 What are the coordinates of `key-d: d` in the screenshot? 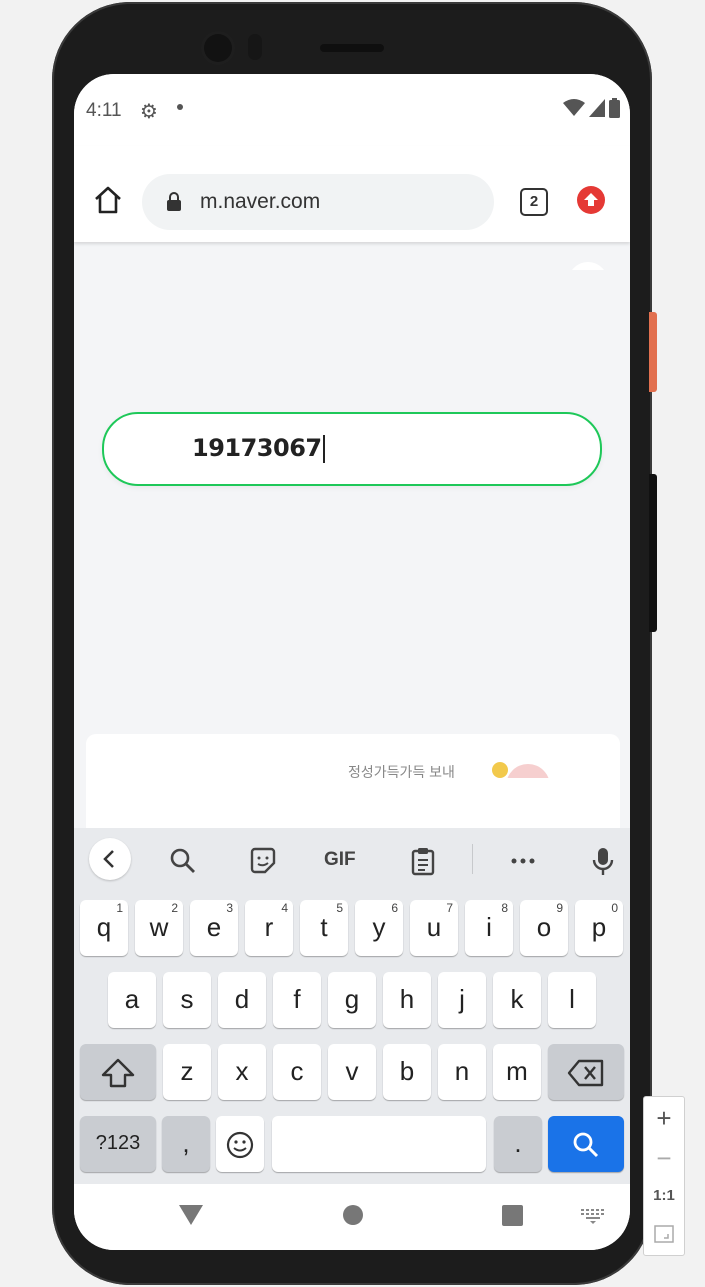 It's located at (242, 1000).